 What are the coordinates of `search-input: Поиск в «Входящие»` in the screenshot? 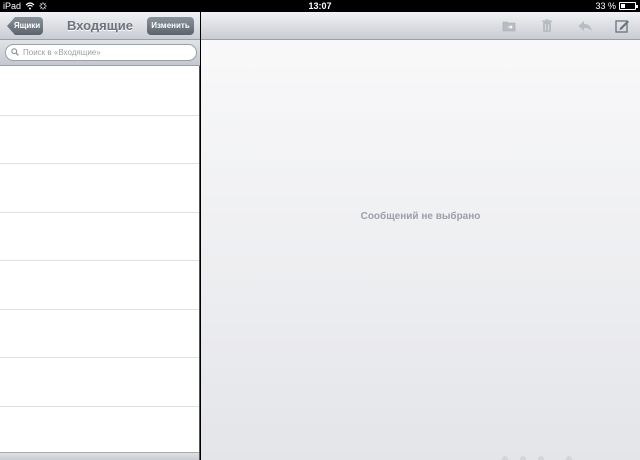 It's located at (101, 52).